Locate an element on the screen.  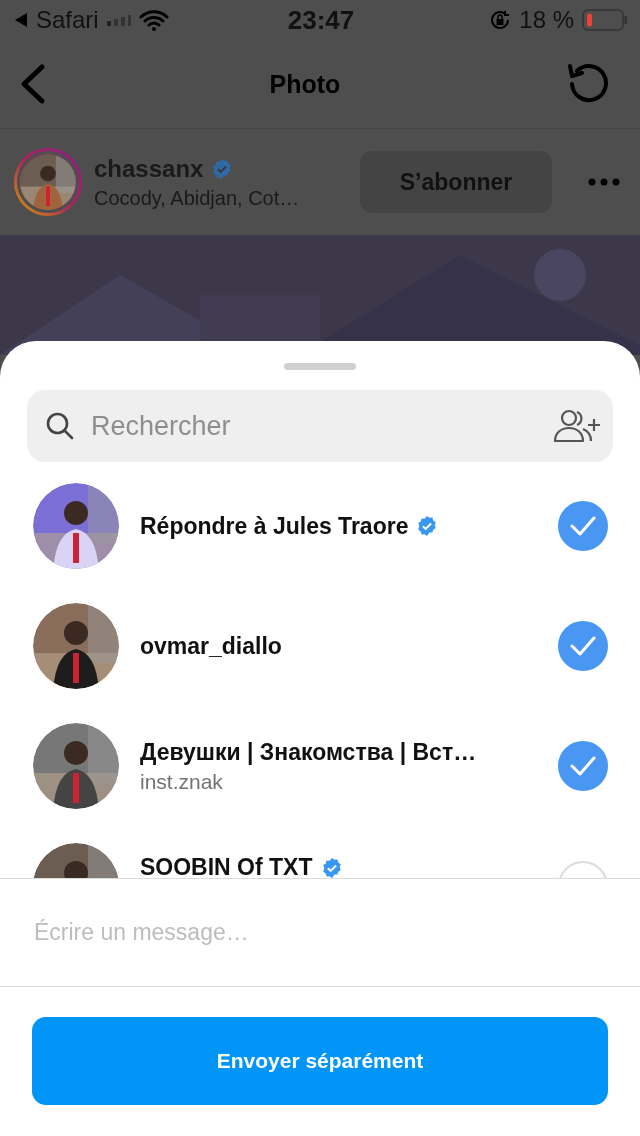
search-field: Rechercher is located at coordinates (314, 426).